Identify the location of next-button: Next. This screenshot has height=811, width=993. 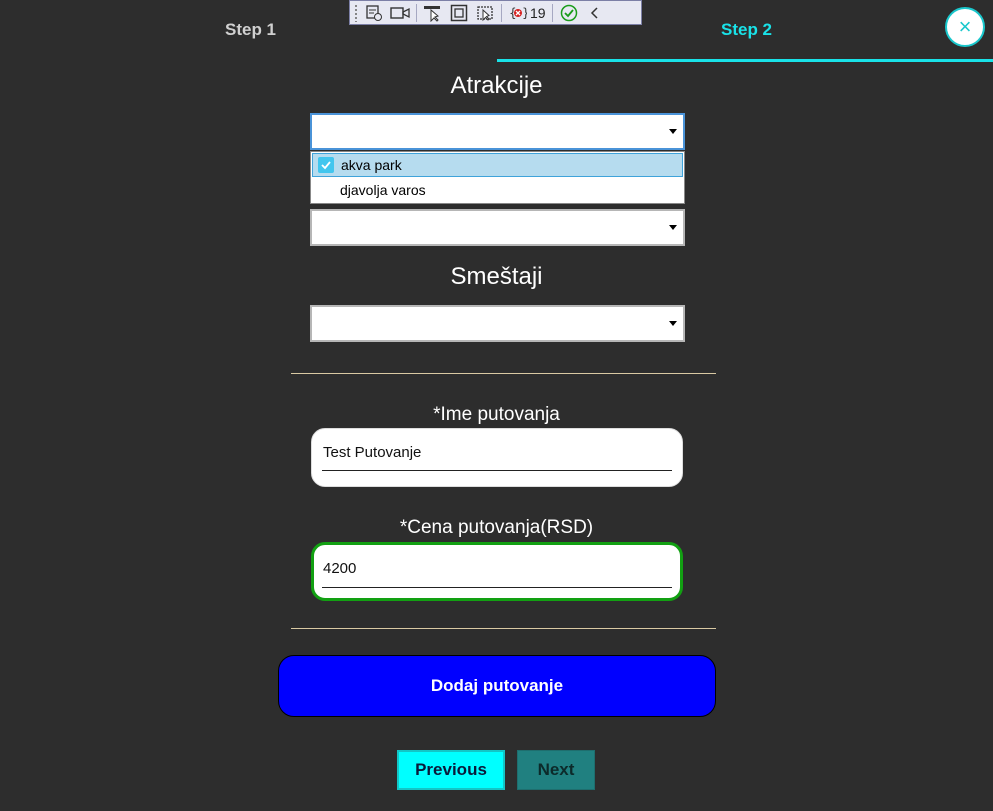
(556, 770).